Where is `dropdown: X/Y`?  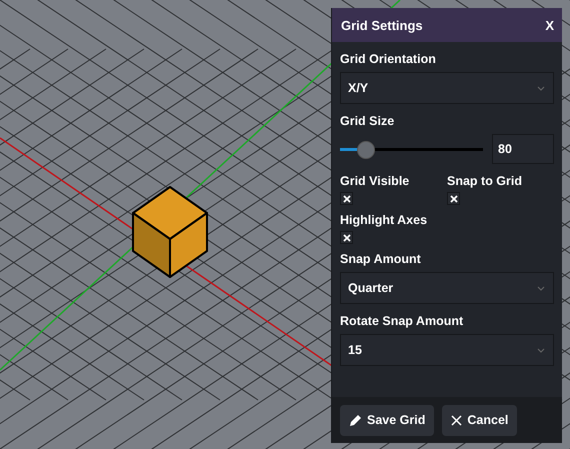 dropdown: X/Y is located at coordinates (447, 88).